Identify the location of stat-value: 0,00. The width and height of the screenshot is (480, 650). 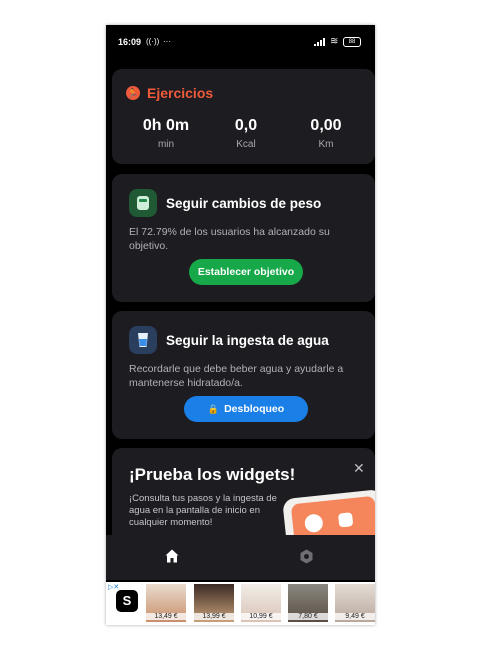
(326, 125).